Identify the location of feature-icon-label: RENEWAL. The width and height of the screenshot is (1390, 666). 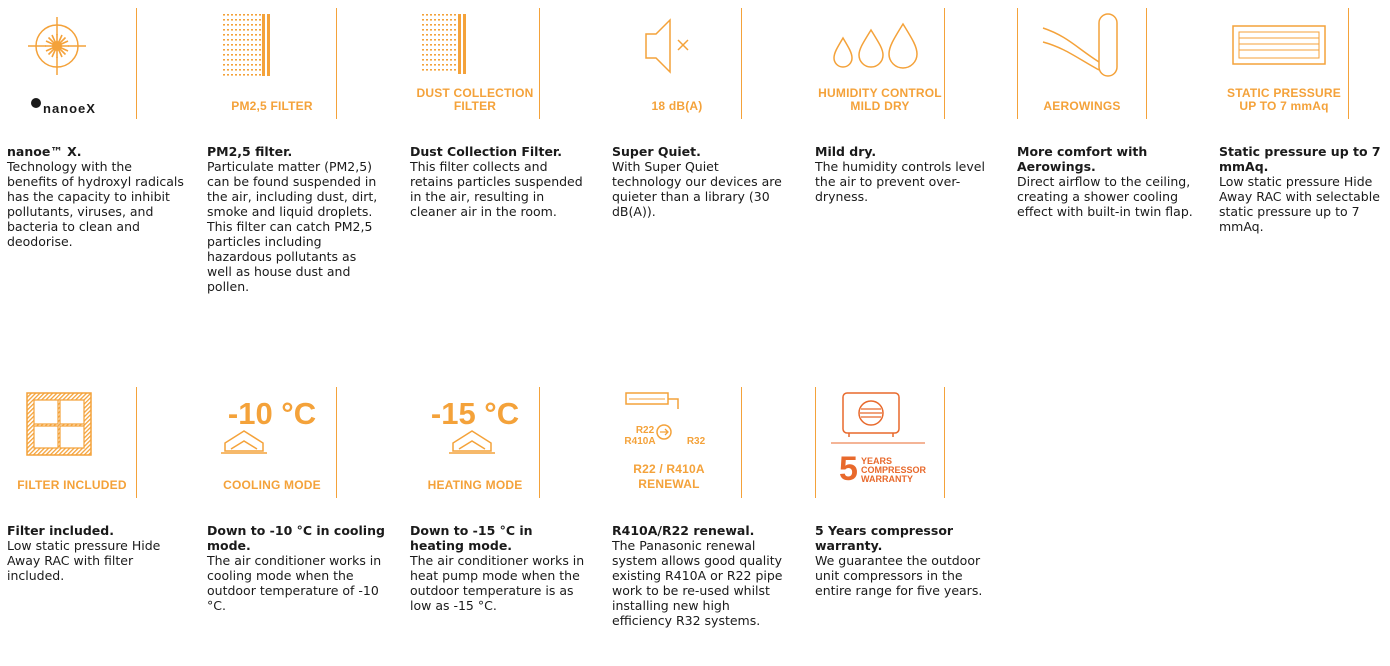
(669, 484).